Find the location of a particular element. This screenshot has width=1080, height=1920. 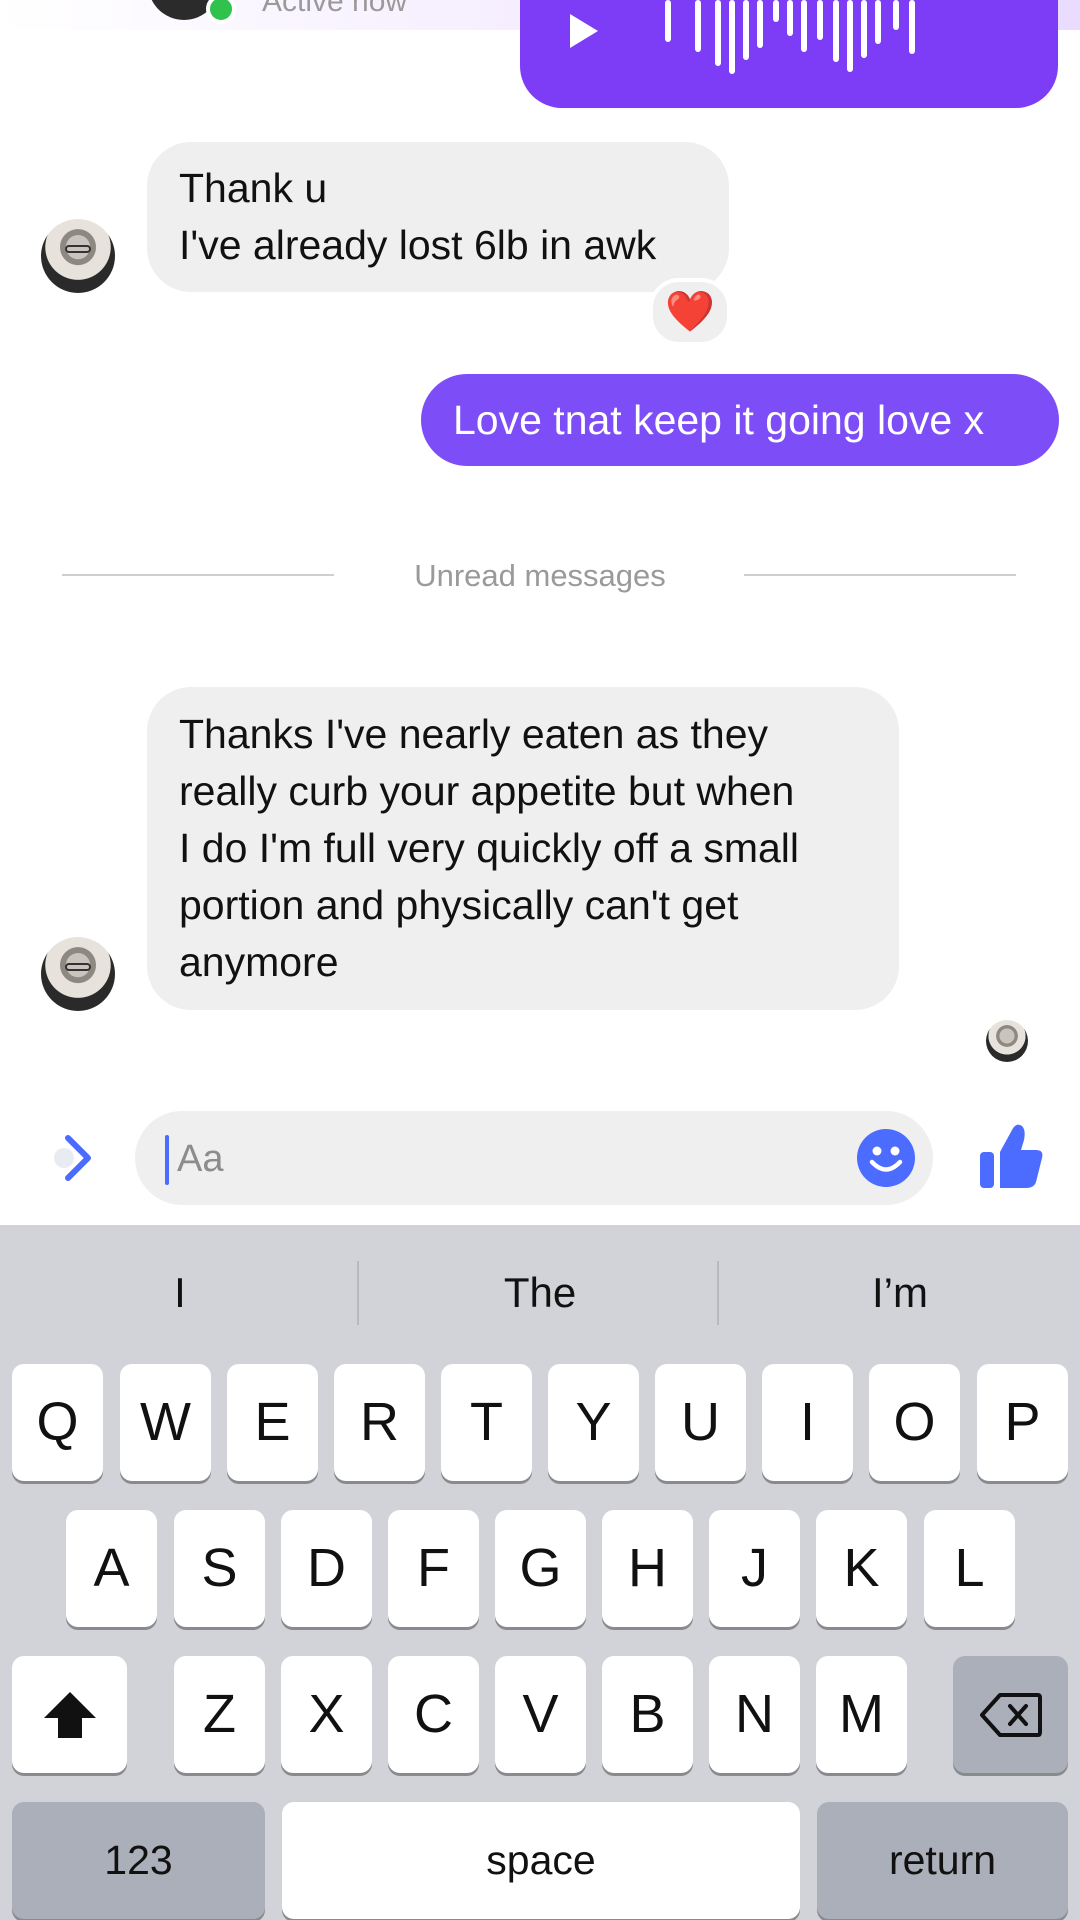

key-q: Q is located at coordinates (57, 1422).